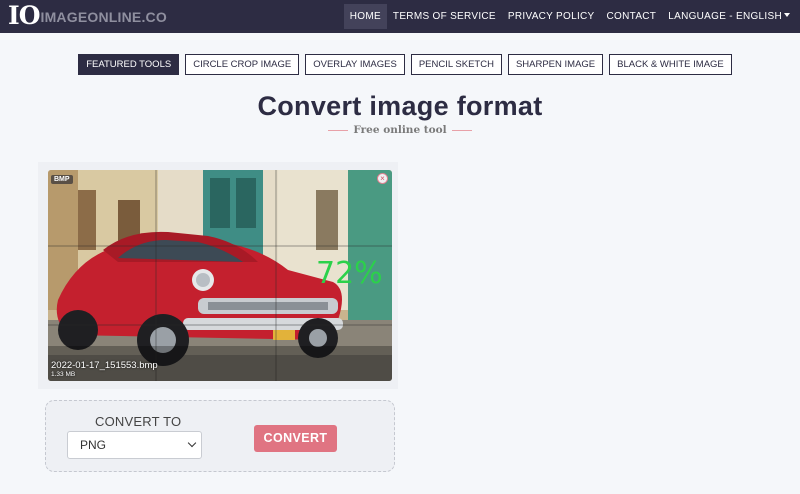  What do you see at coordinates (24, 15) in the screenshot?
I see `logo-mark: IO` at bounding box center [24, 15].